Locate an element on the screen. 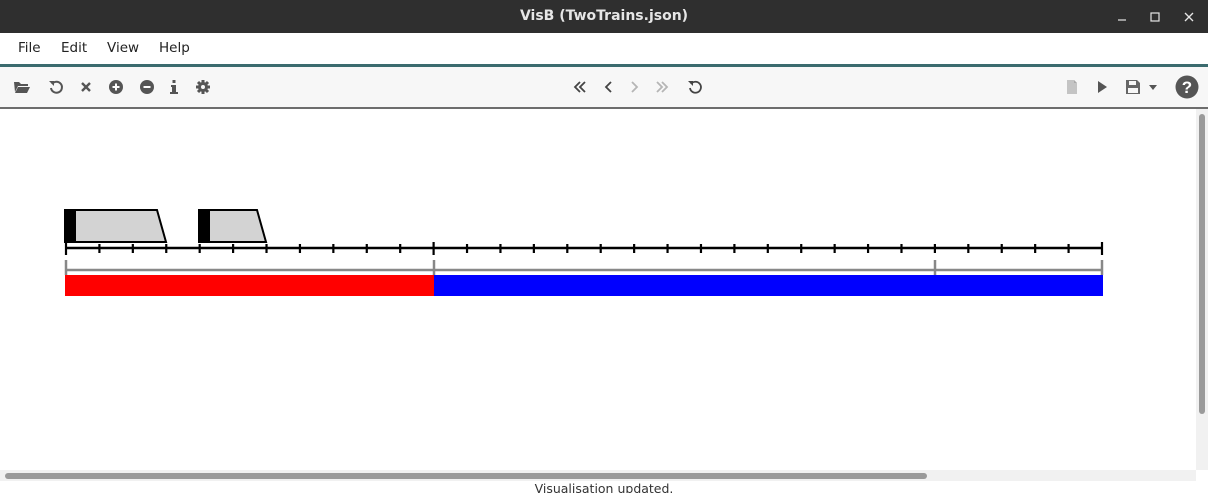 The height and width of the screenshot is (493, 1208). track-section-free is located at coordinates (768, 285).